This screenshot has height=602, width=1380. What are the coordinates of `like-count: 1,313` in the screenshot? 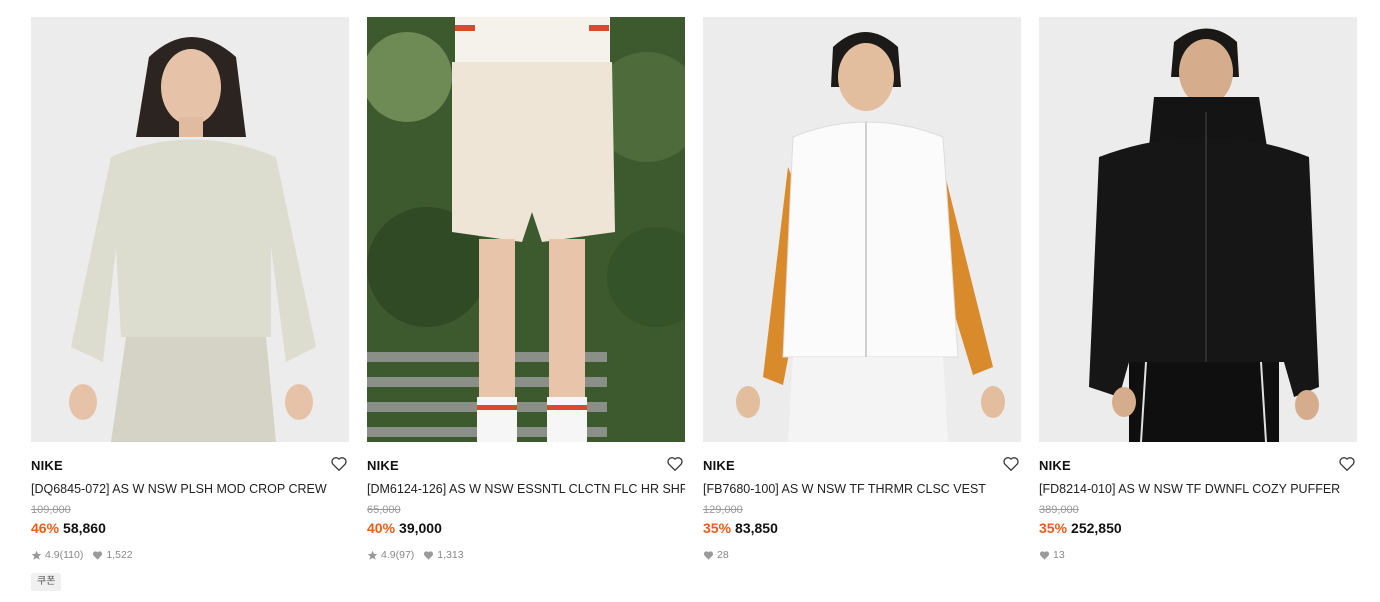 It's located at (450, 555).